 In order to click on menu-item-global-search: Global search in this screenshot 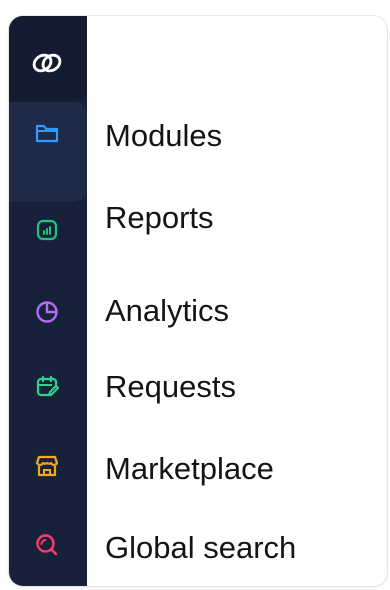, I will do `click(200, 548)`.